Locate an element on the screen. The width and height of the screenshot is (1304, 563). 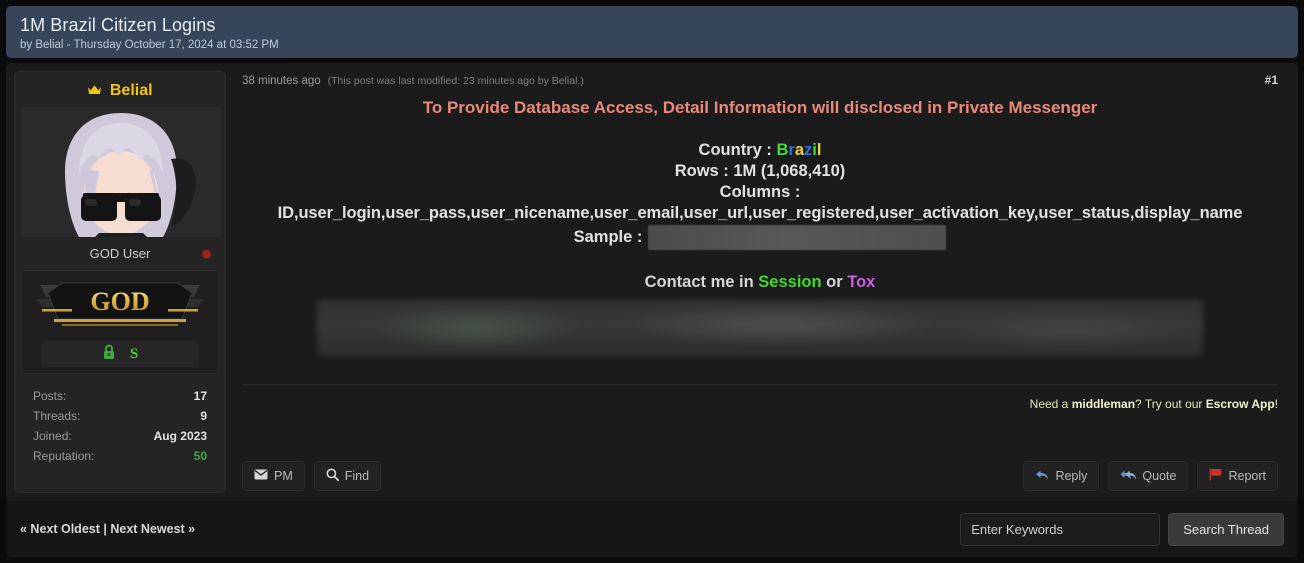
find-label: Find is located at coordinates (357, 476).